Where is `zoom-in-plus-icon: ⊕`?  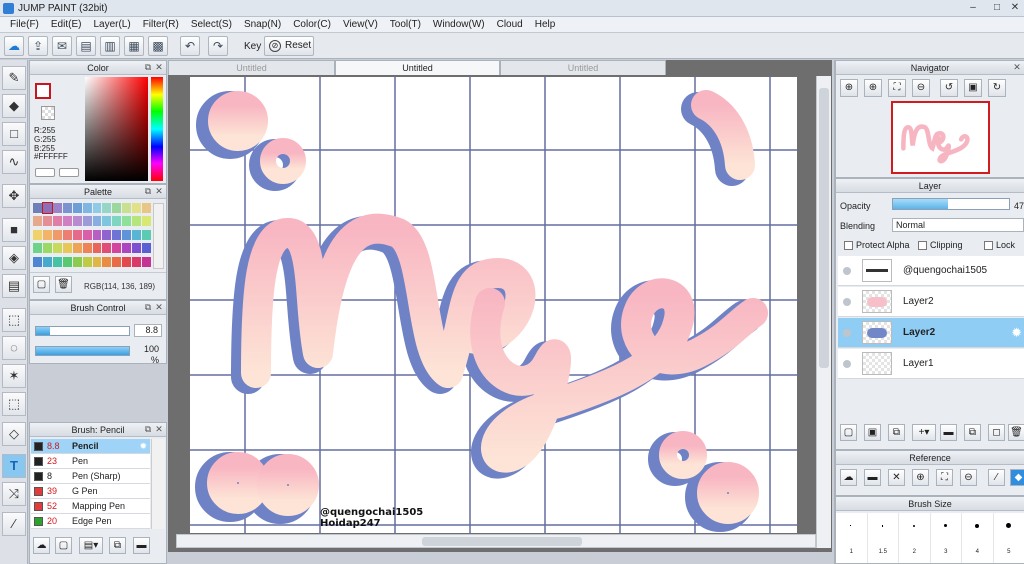 zoom-in-plus-icon: ⊕ is located at coordinates (873, 88).